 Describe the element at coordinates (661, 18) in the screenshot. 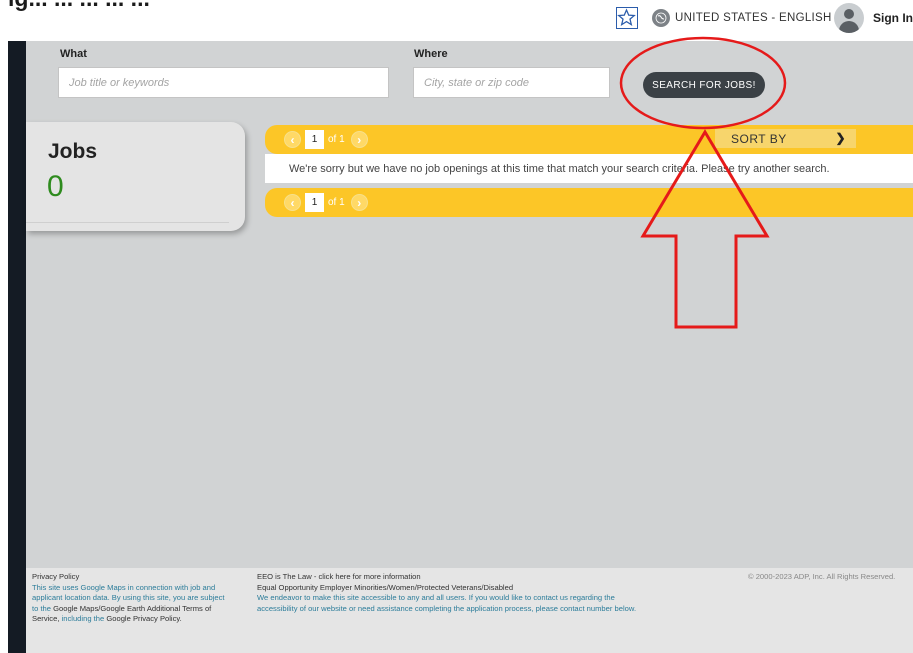

I see `globe-icon` at that location.